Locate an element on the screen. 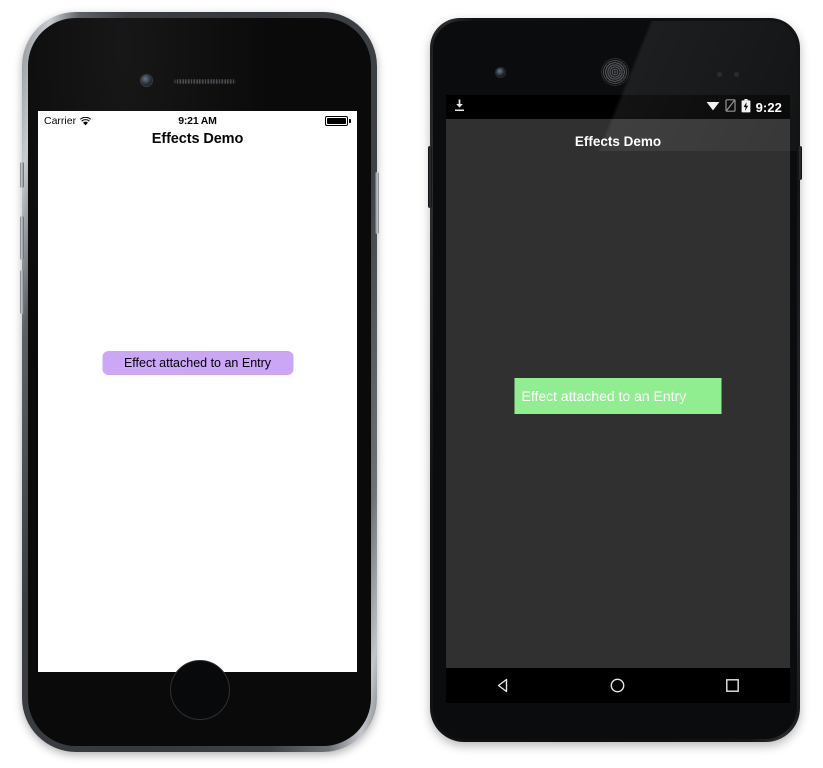 This screenshot has height=768, width=823. ios-status-bar: Carrier 9:21 AM is located at coordinates (197, 121).